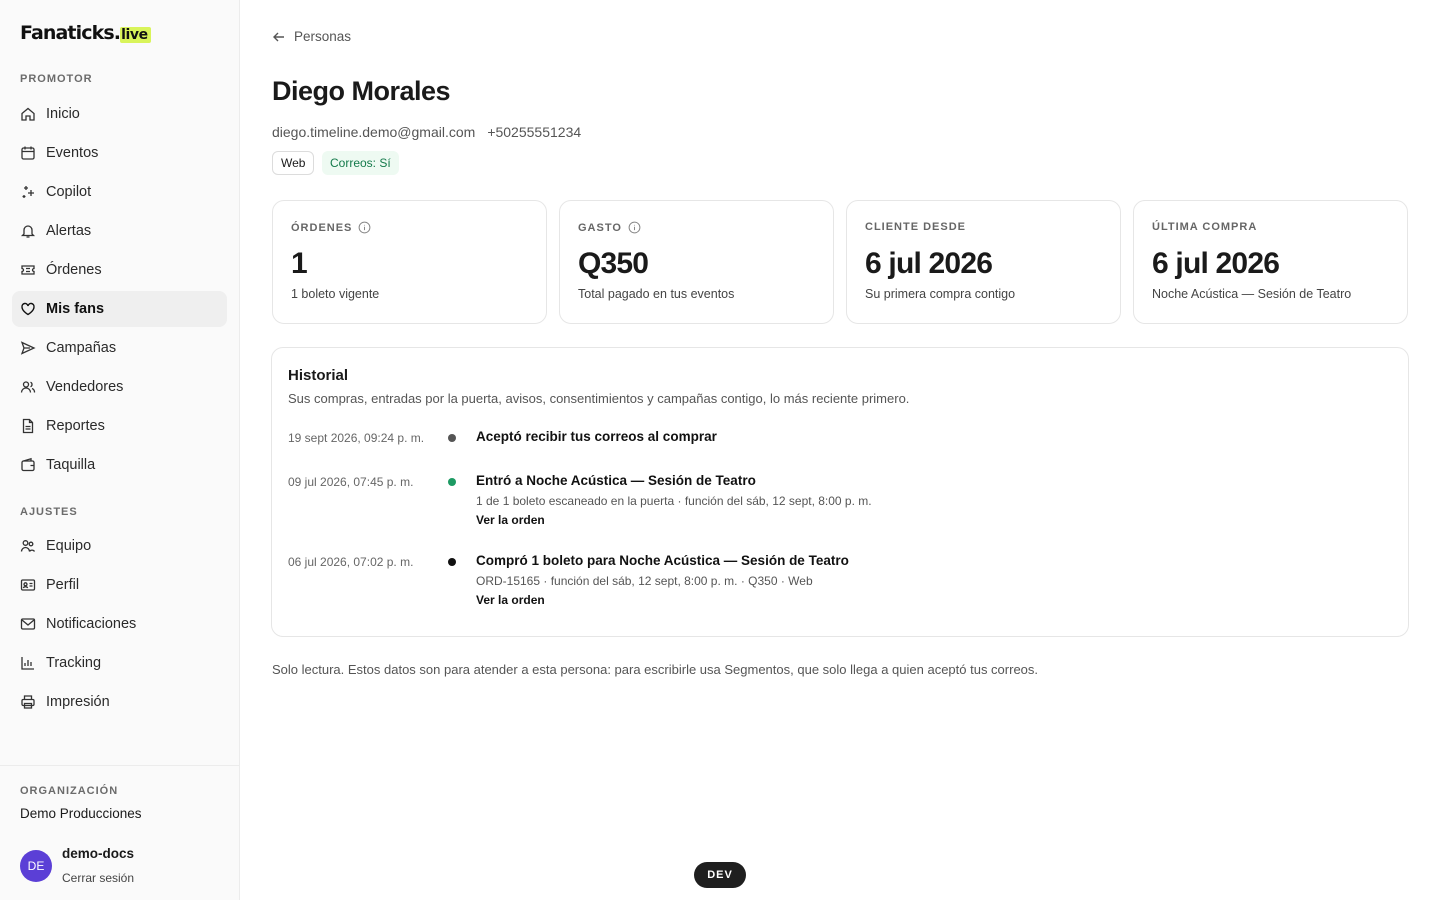  Describe the element at coordinates (28, 464) in the screenshot. I see `wallet-icon` at that location.